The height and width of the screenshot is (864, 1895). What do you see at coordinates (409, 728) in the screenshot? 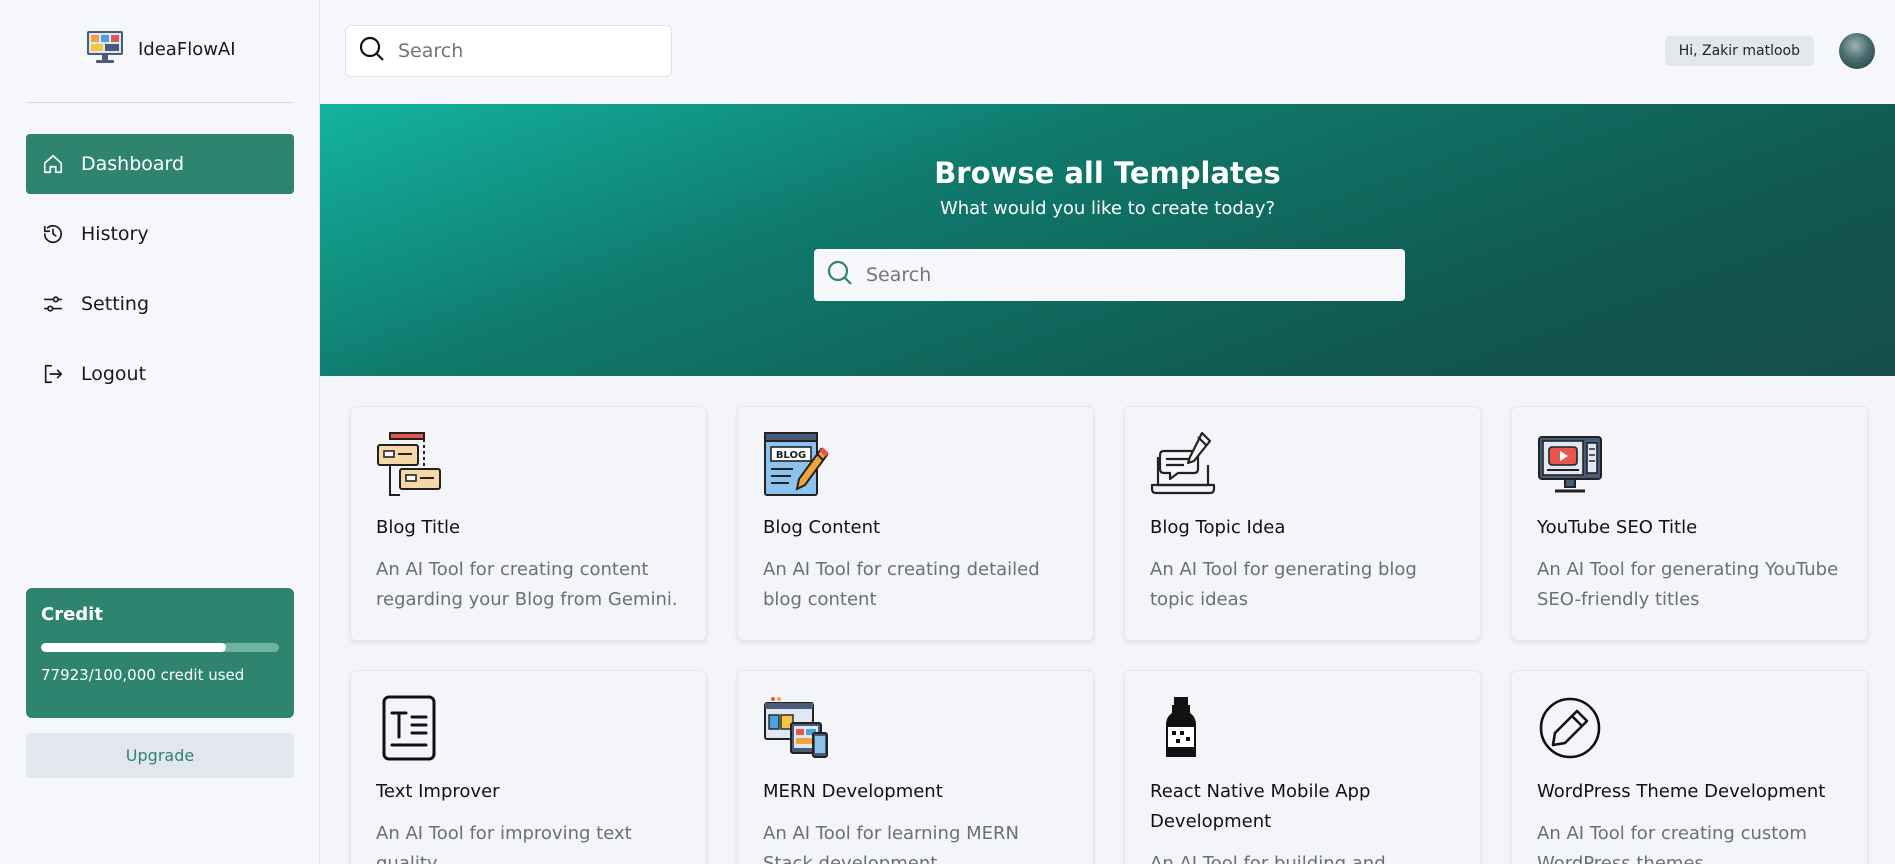
I see `text-icon` at bounding box center [409, 728].